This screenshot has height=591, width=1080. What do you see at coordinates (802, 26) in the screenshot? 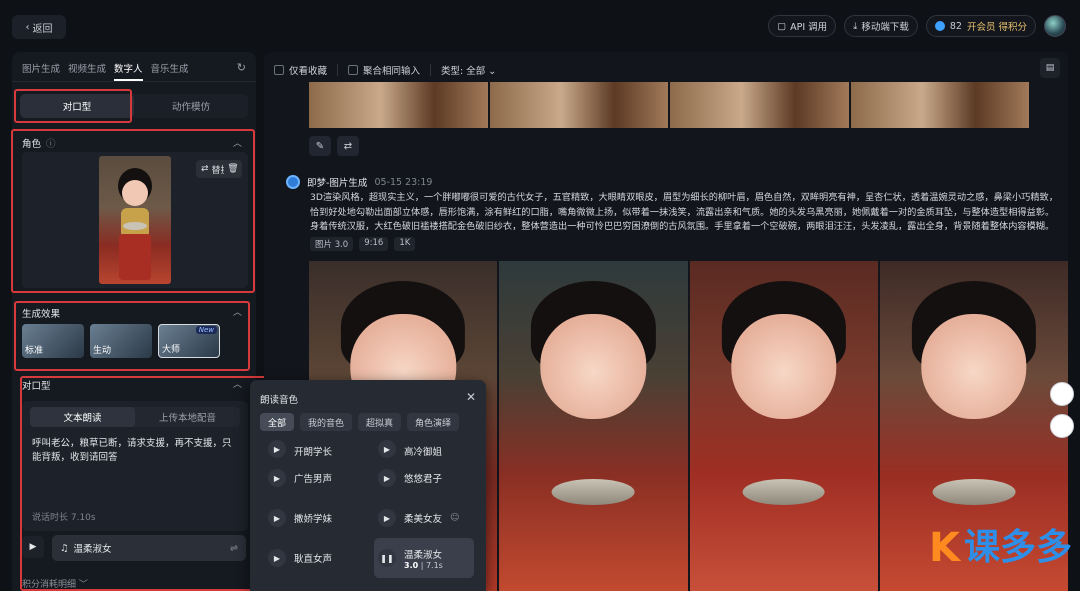
I see `api-button: ▢ API 调用` at bounding box center [802, 26].